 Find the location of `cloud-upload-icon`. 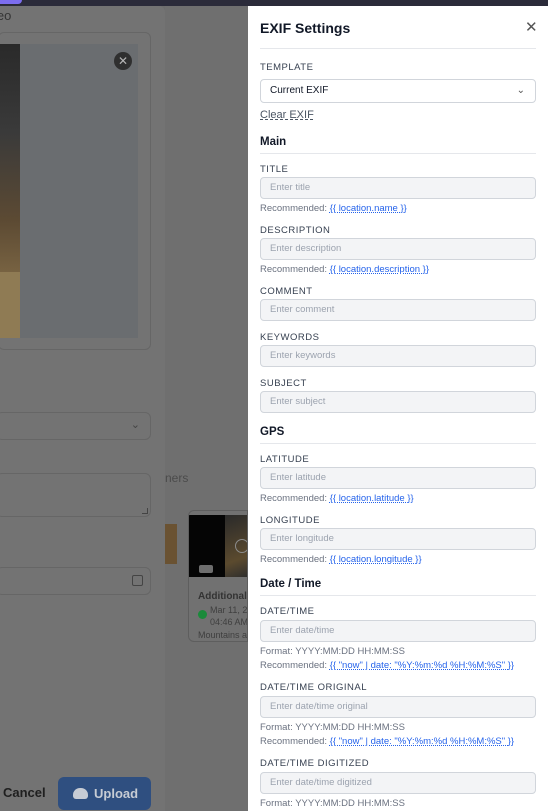

cloud-upload-icon is located at coordinates (80, 793).